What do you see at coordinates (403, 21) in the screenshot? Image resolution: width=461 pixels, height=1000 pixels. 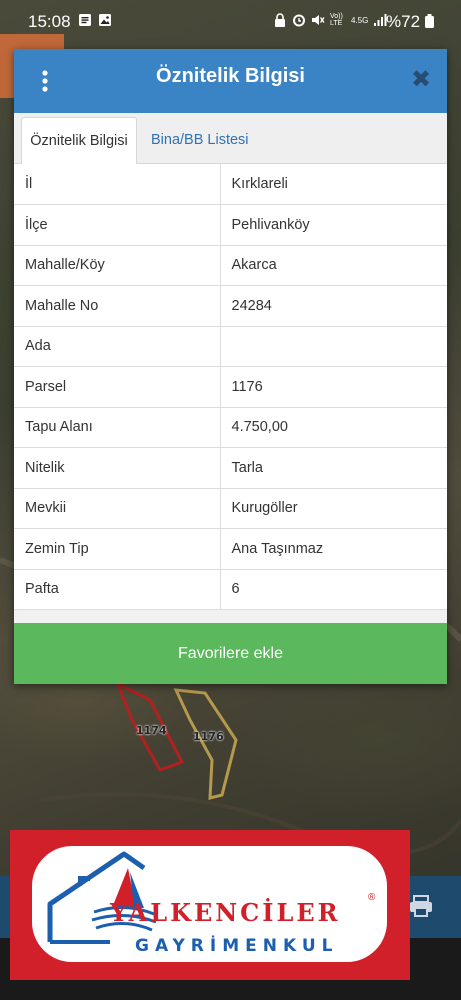 I see `battery-percent: %72` at bounding box center [403, 21].